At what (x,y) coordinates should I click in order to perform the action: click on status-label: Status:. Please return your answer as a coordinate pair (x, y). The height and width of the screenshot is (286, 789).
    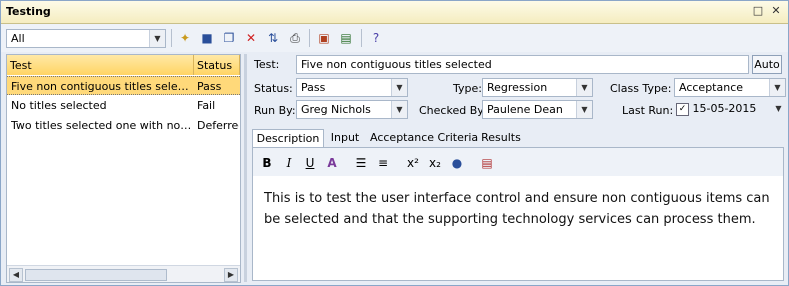
    Looking at the image, I should click on (273, 88).